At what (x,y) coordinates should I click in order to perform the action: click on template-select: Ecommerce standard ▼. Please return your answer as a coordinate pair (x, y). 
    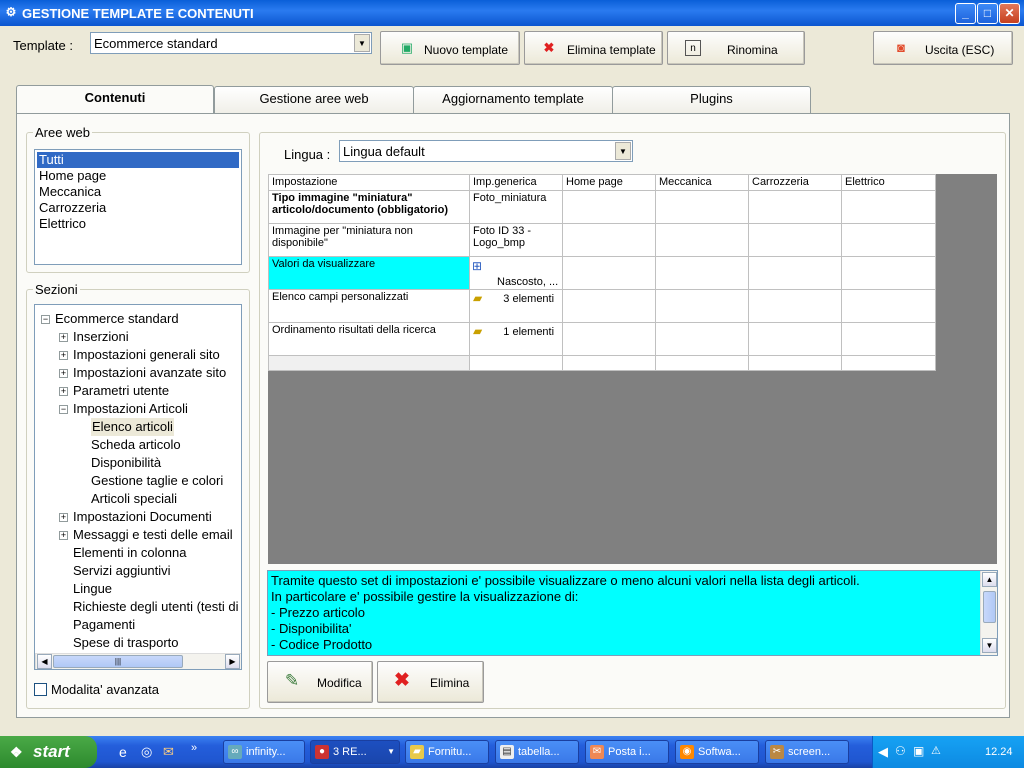
    Looking at the image, I should click on (231, 43).